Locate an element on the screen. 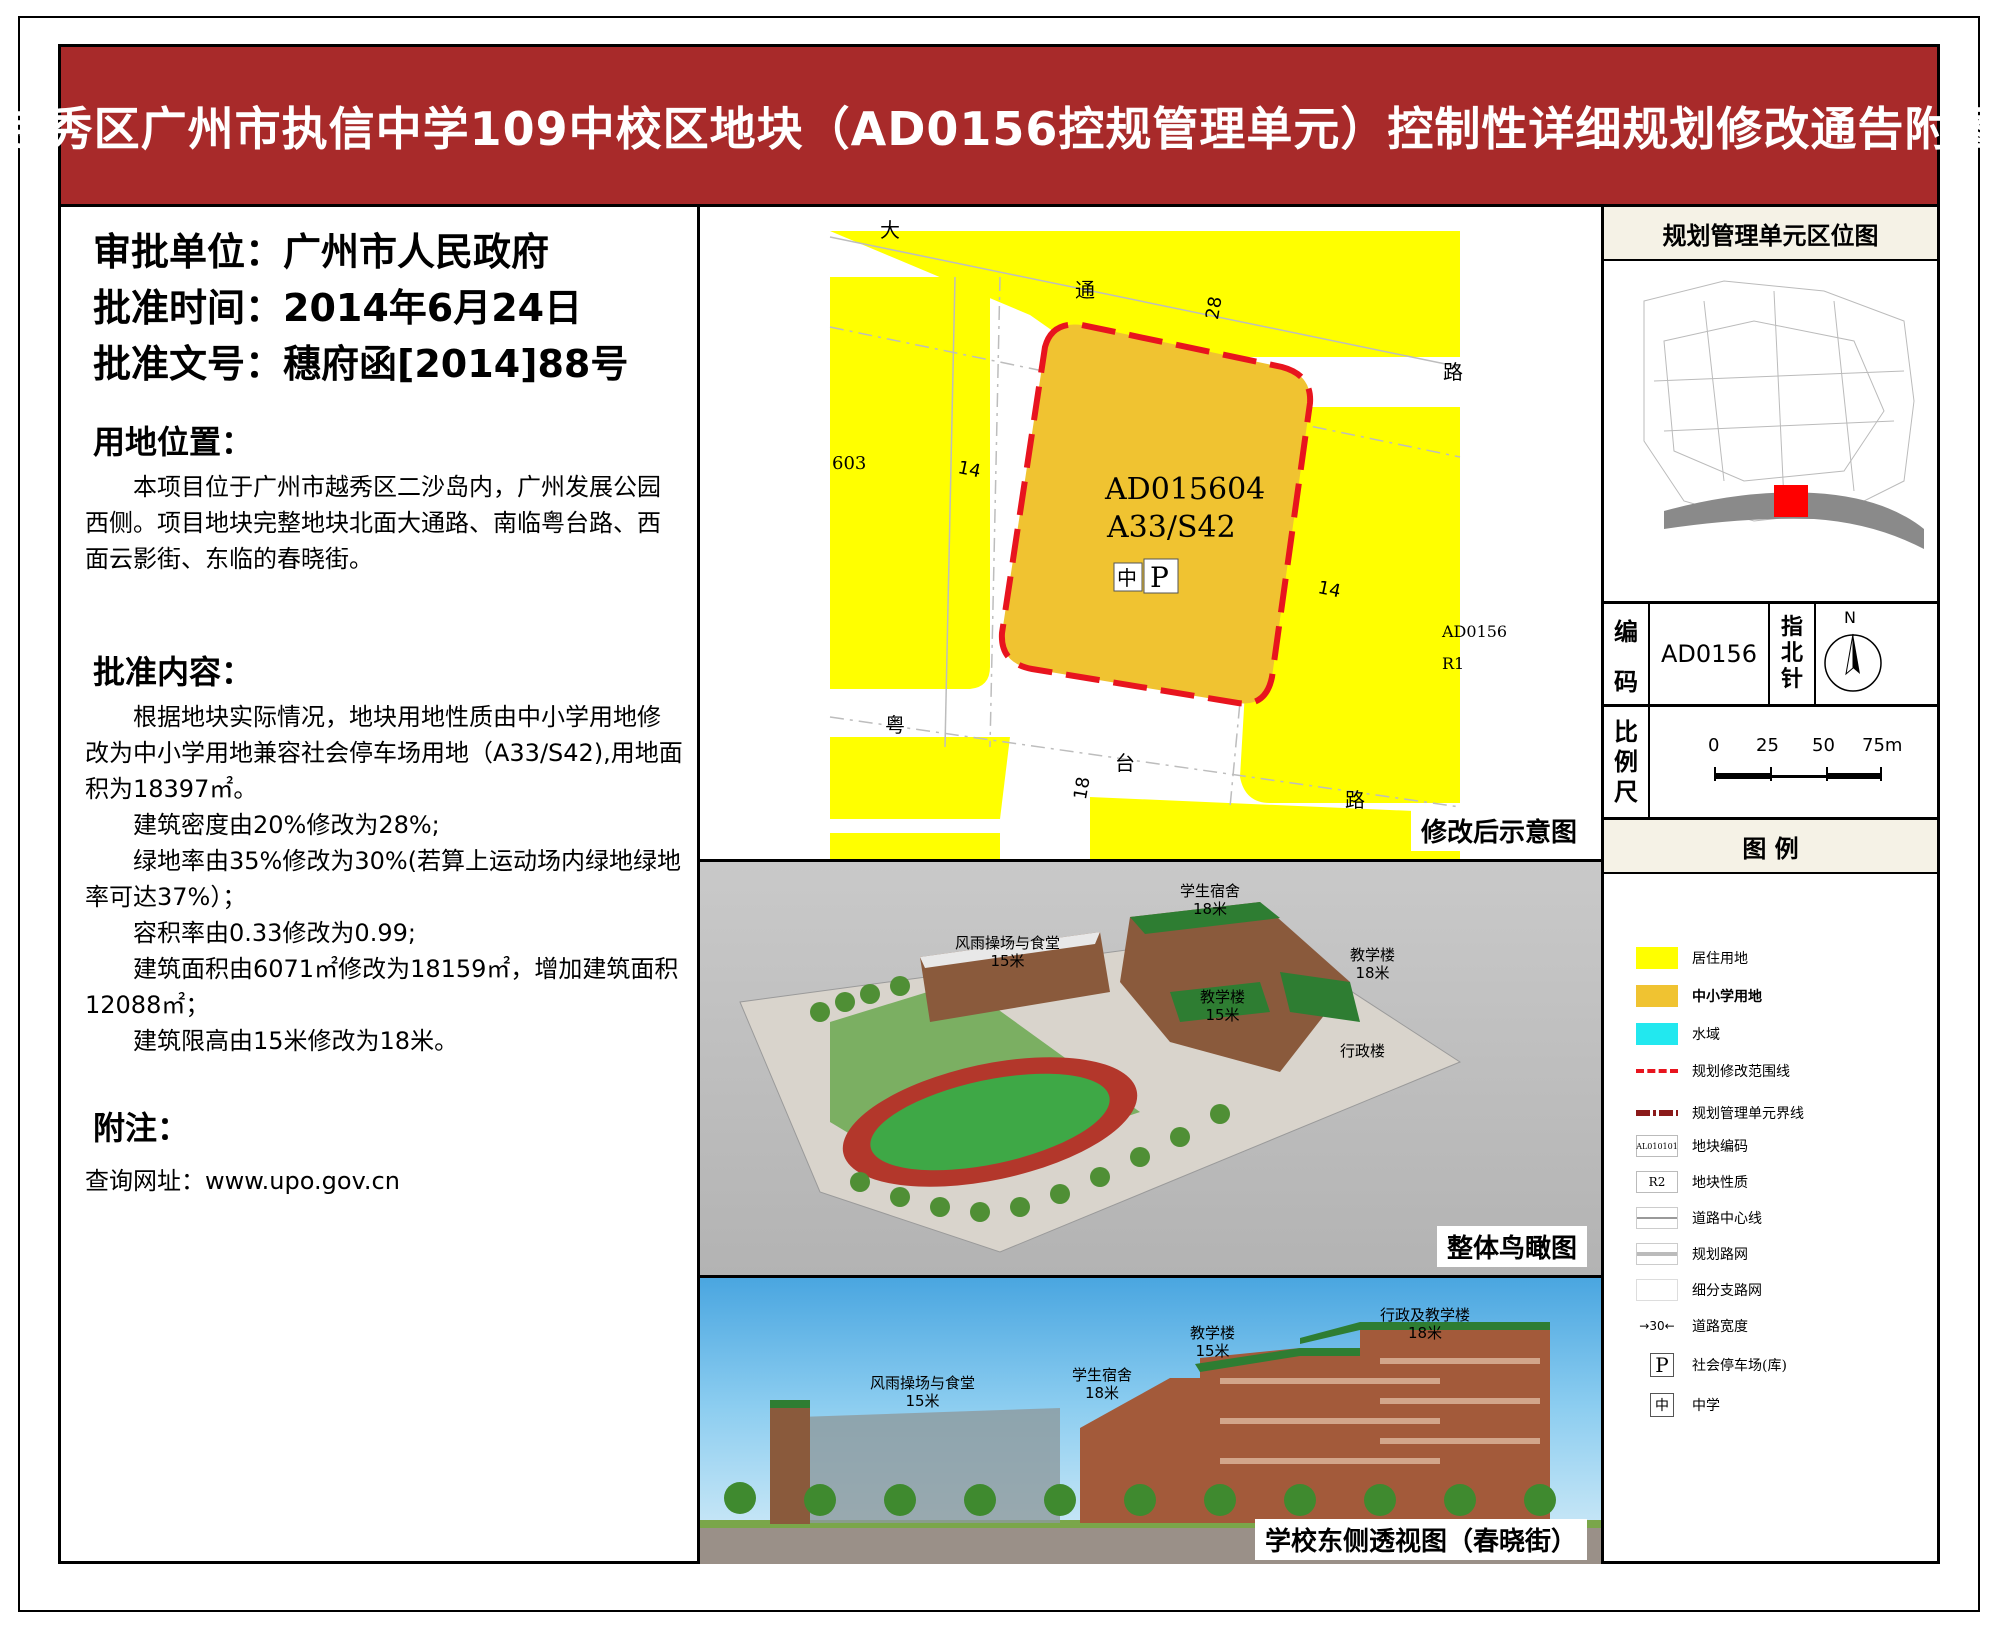  legend-item: 水域 is located at coordinates (1678, 1034).